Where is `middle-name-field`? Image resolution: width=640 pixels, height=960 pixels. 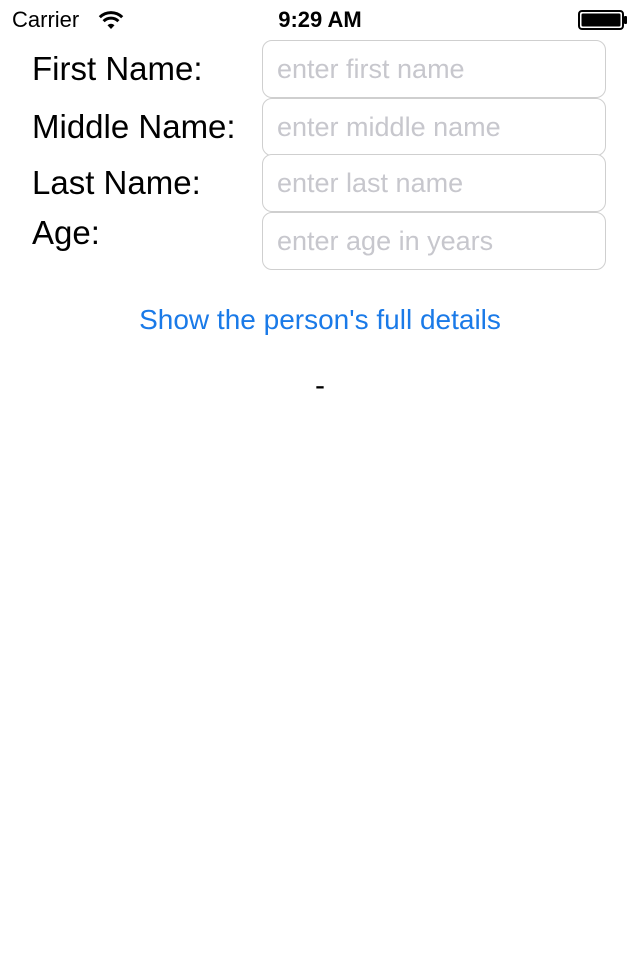 middle-name-field is located at coordinates (434, 127).